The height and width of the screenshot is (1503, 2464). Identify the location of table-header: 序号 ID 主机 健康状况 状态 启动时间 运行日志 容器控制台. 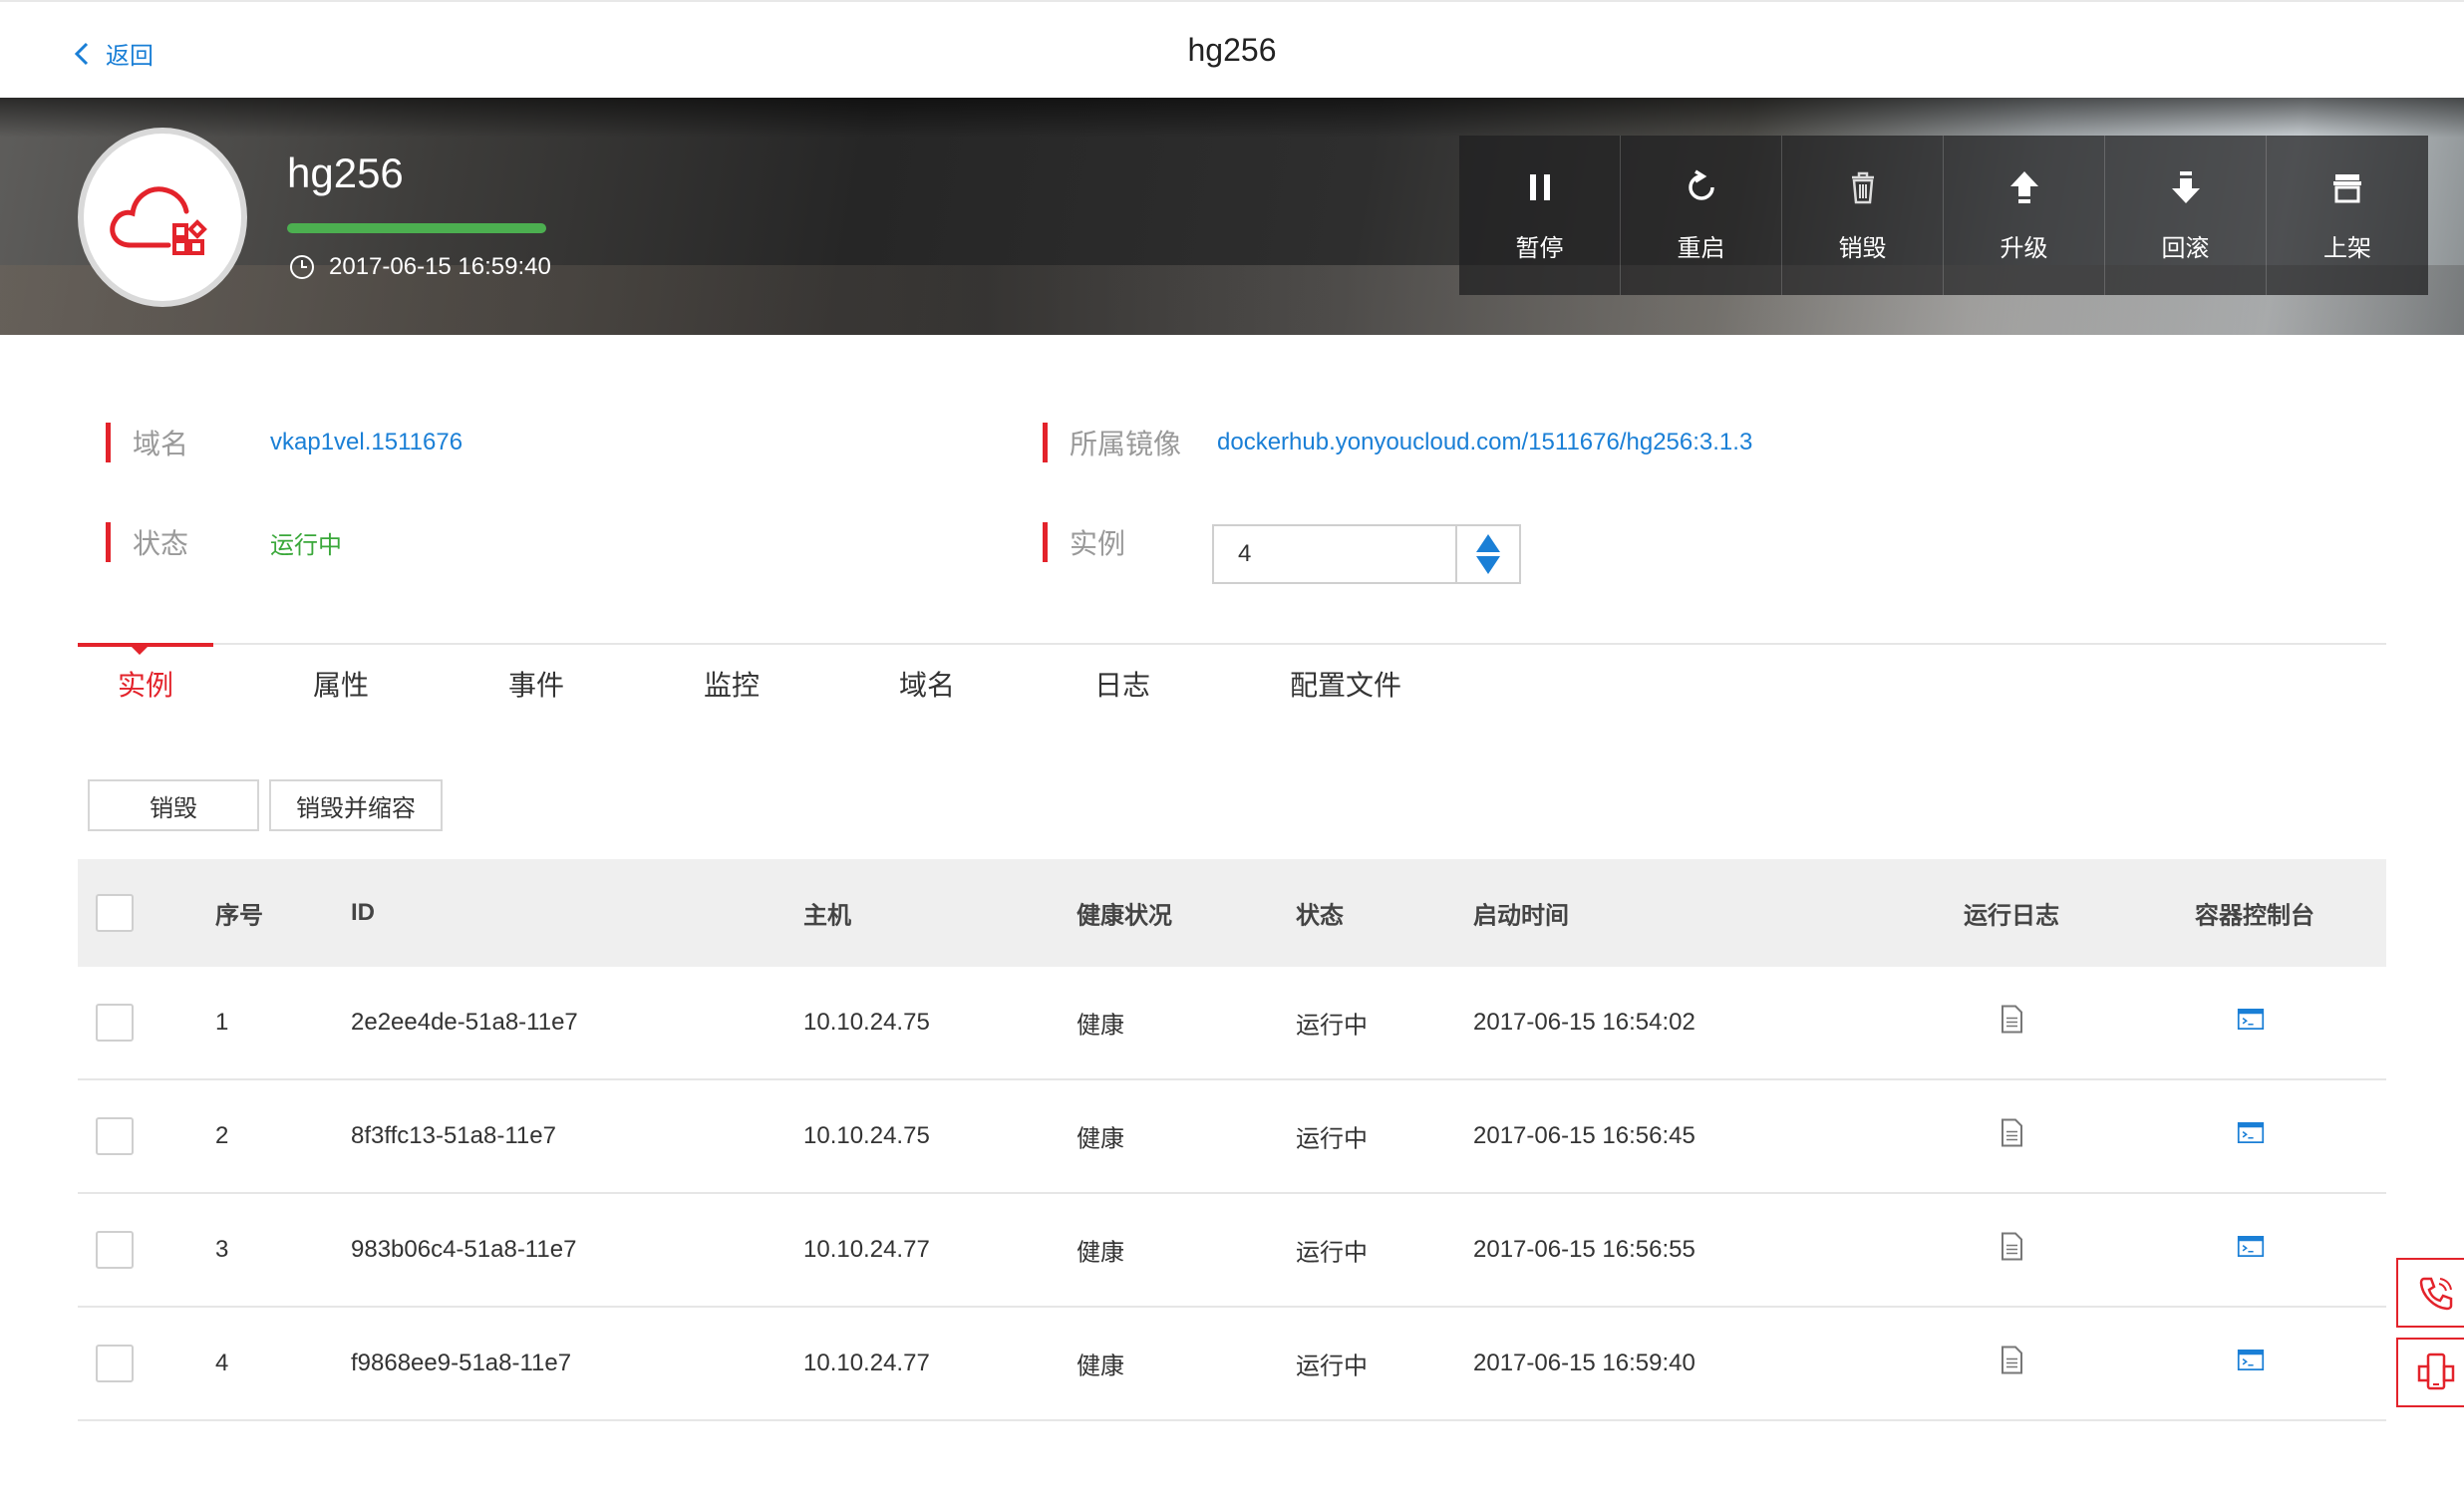
(1232, 913).